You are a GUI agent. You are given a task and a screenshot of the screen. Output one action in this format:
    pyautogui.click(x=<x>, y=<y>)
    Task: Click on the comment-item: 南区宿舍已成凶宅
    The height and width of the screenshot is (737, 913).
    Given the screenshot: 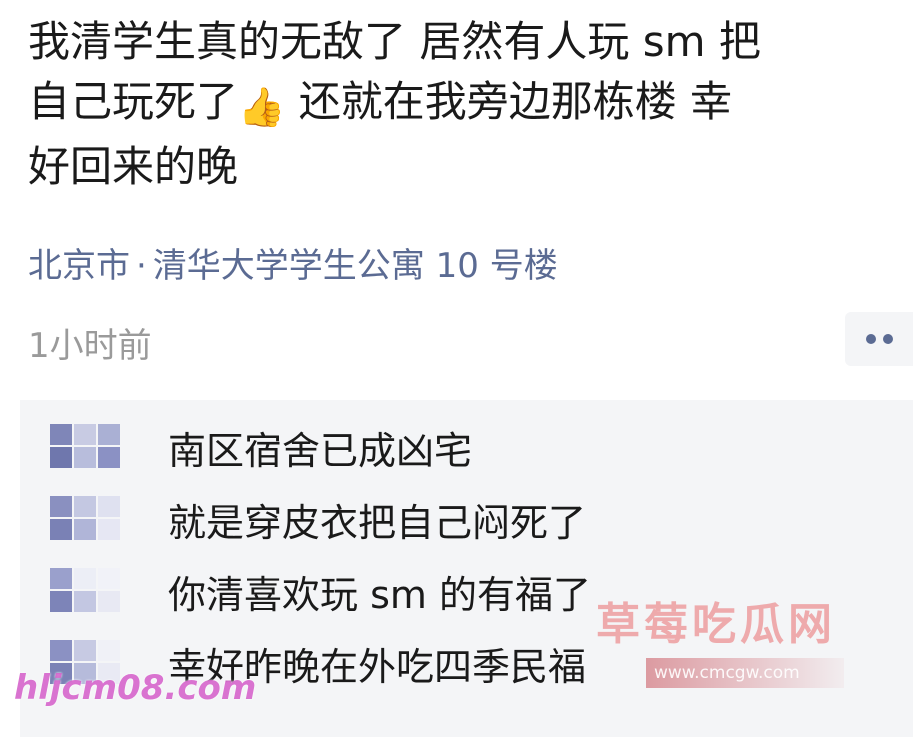 What is the action you would take?
    pyautogui.click(x=466, y=442)
    